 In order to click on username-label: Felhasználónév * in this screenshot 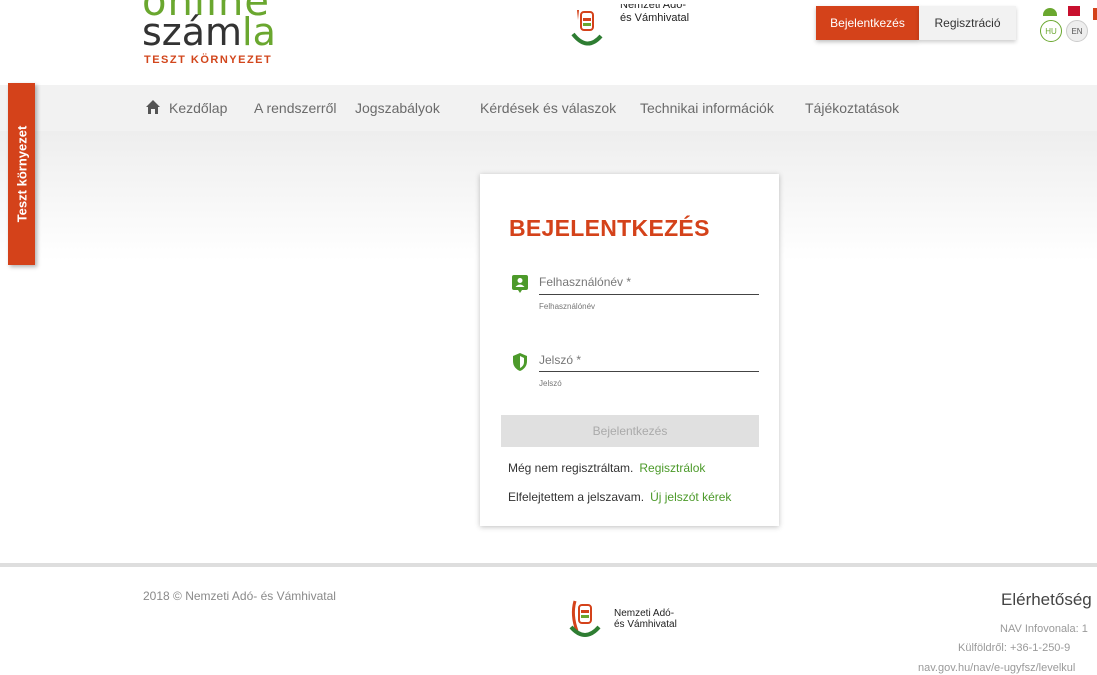, I will do `click(585, 282)`.